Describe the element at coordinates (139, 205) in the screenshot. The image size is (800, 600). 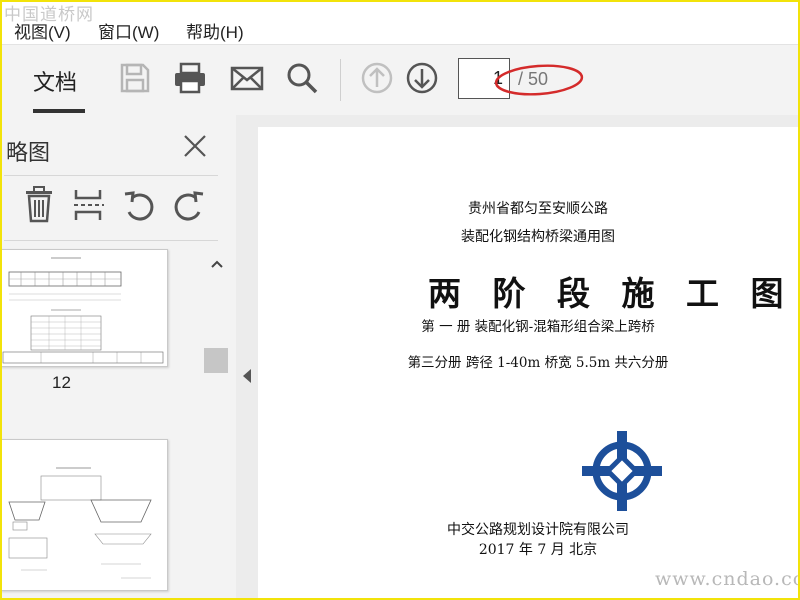
I see `rotate-left-icon` at that location.